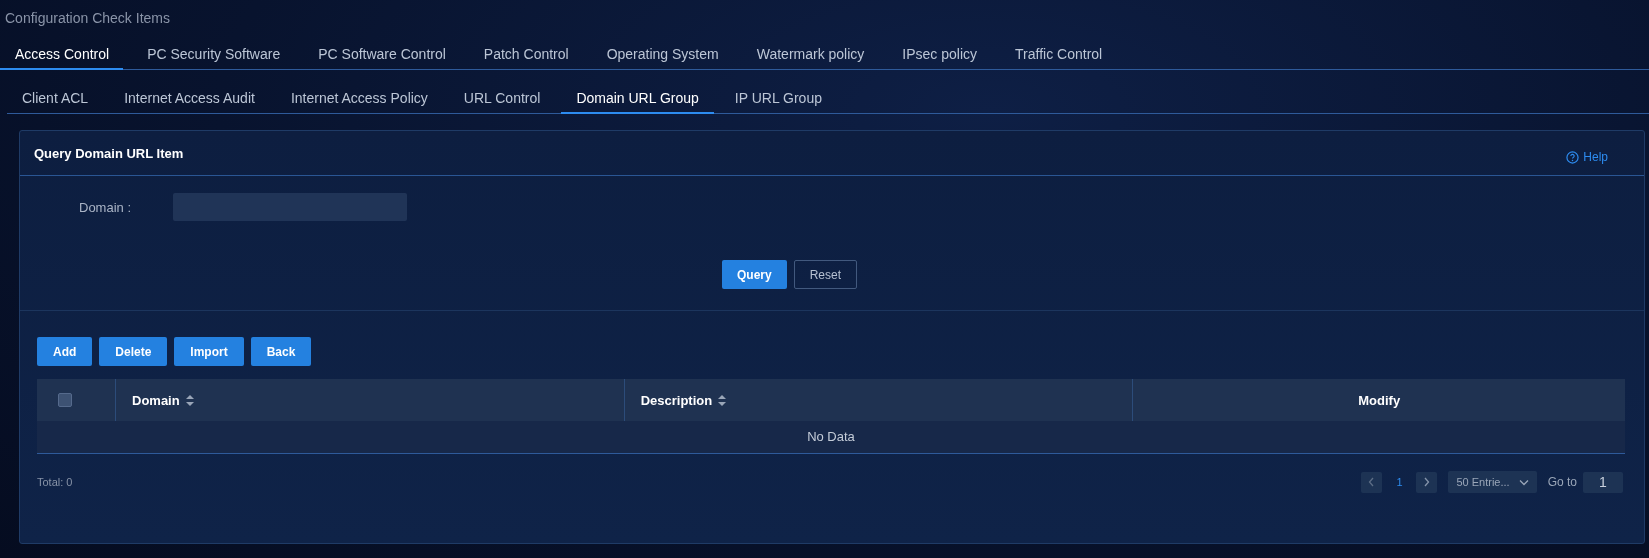 The image size is (1649, 558). I want to click on tab: Operating System, so click(662, 55).